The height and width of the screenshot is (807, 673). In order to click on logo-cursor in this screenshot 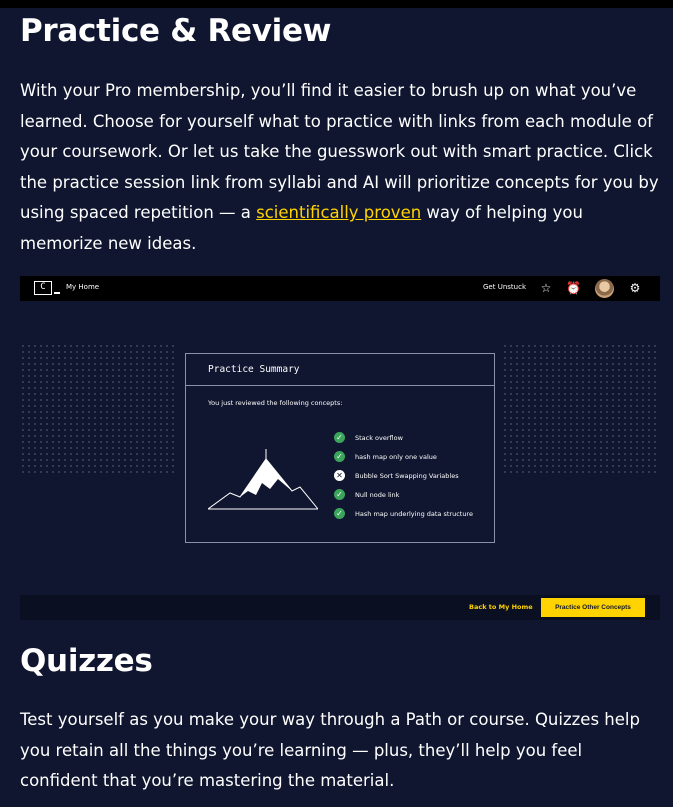, I will do `click(57, 293)`.